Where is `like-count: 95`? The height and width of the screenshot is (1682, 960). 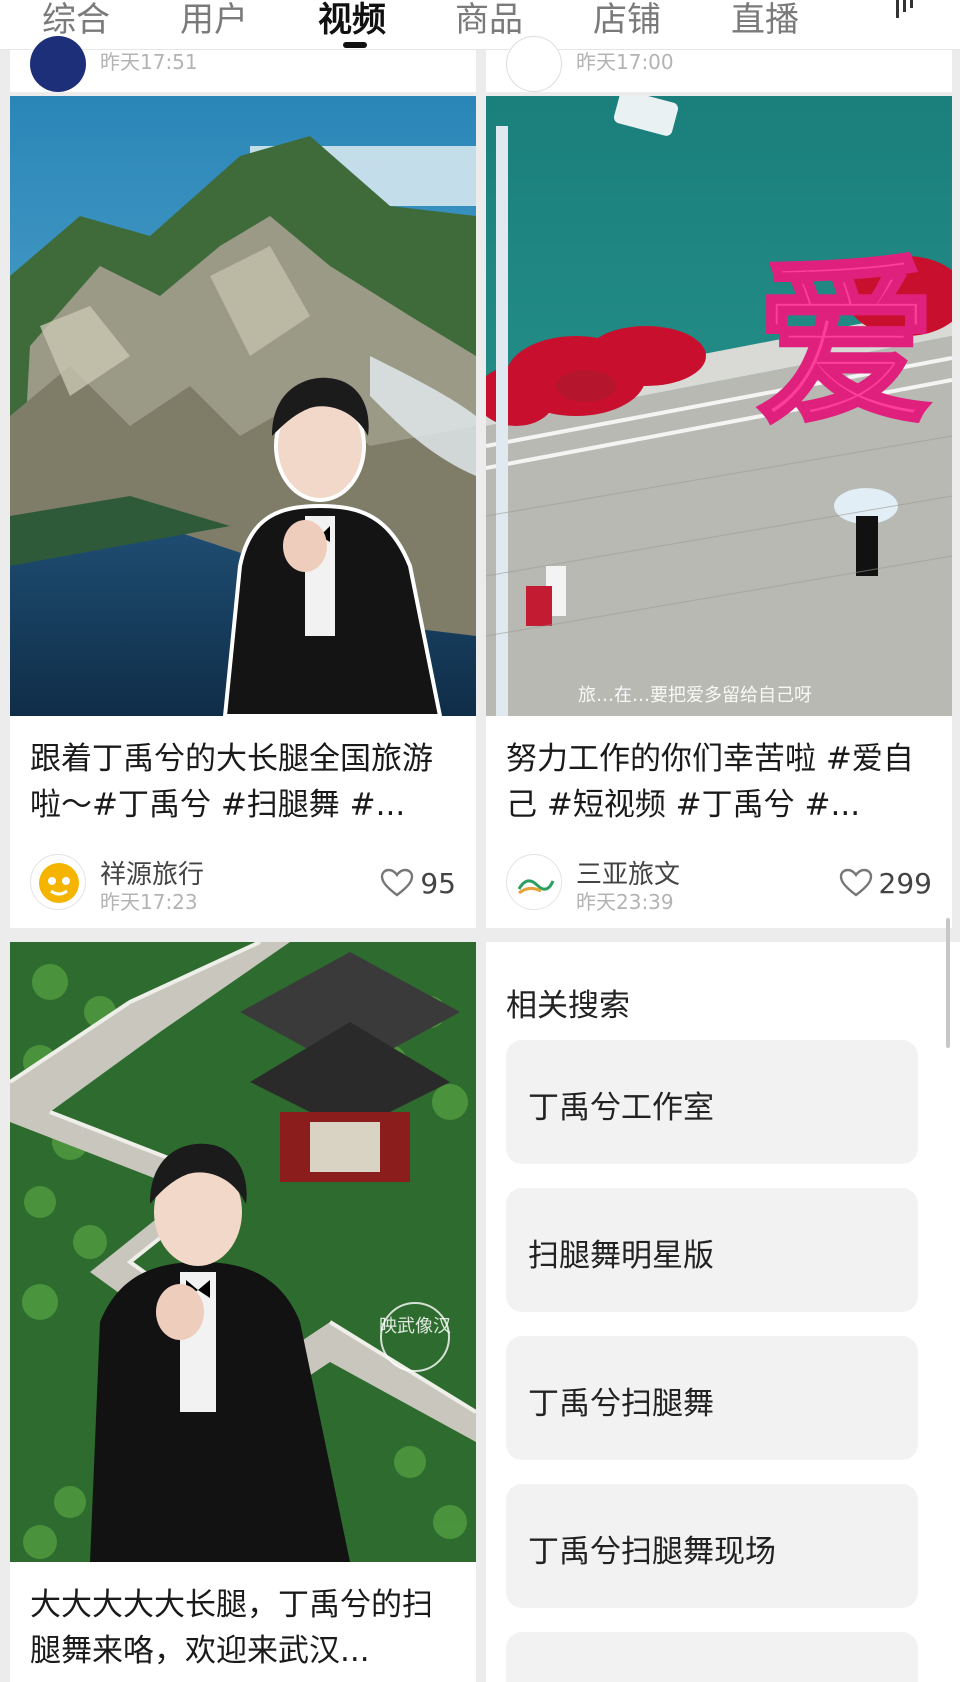 like-count: 95 is located at coordinates (438, 883).